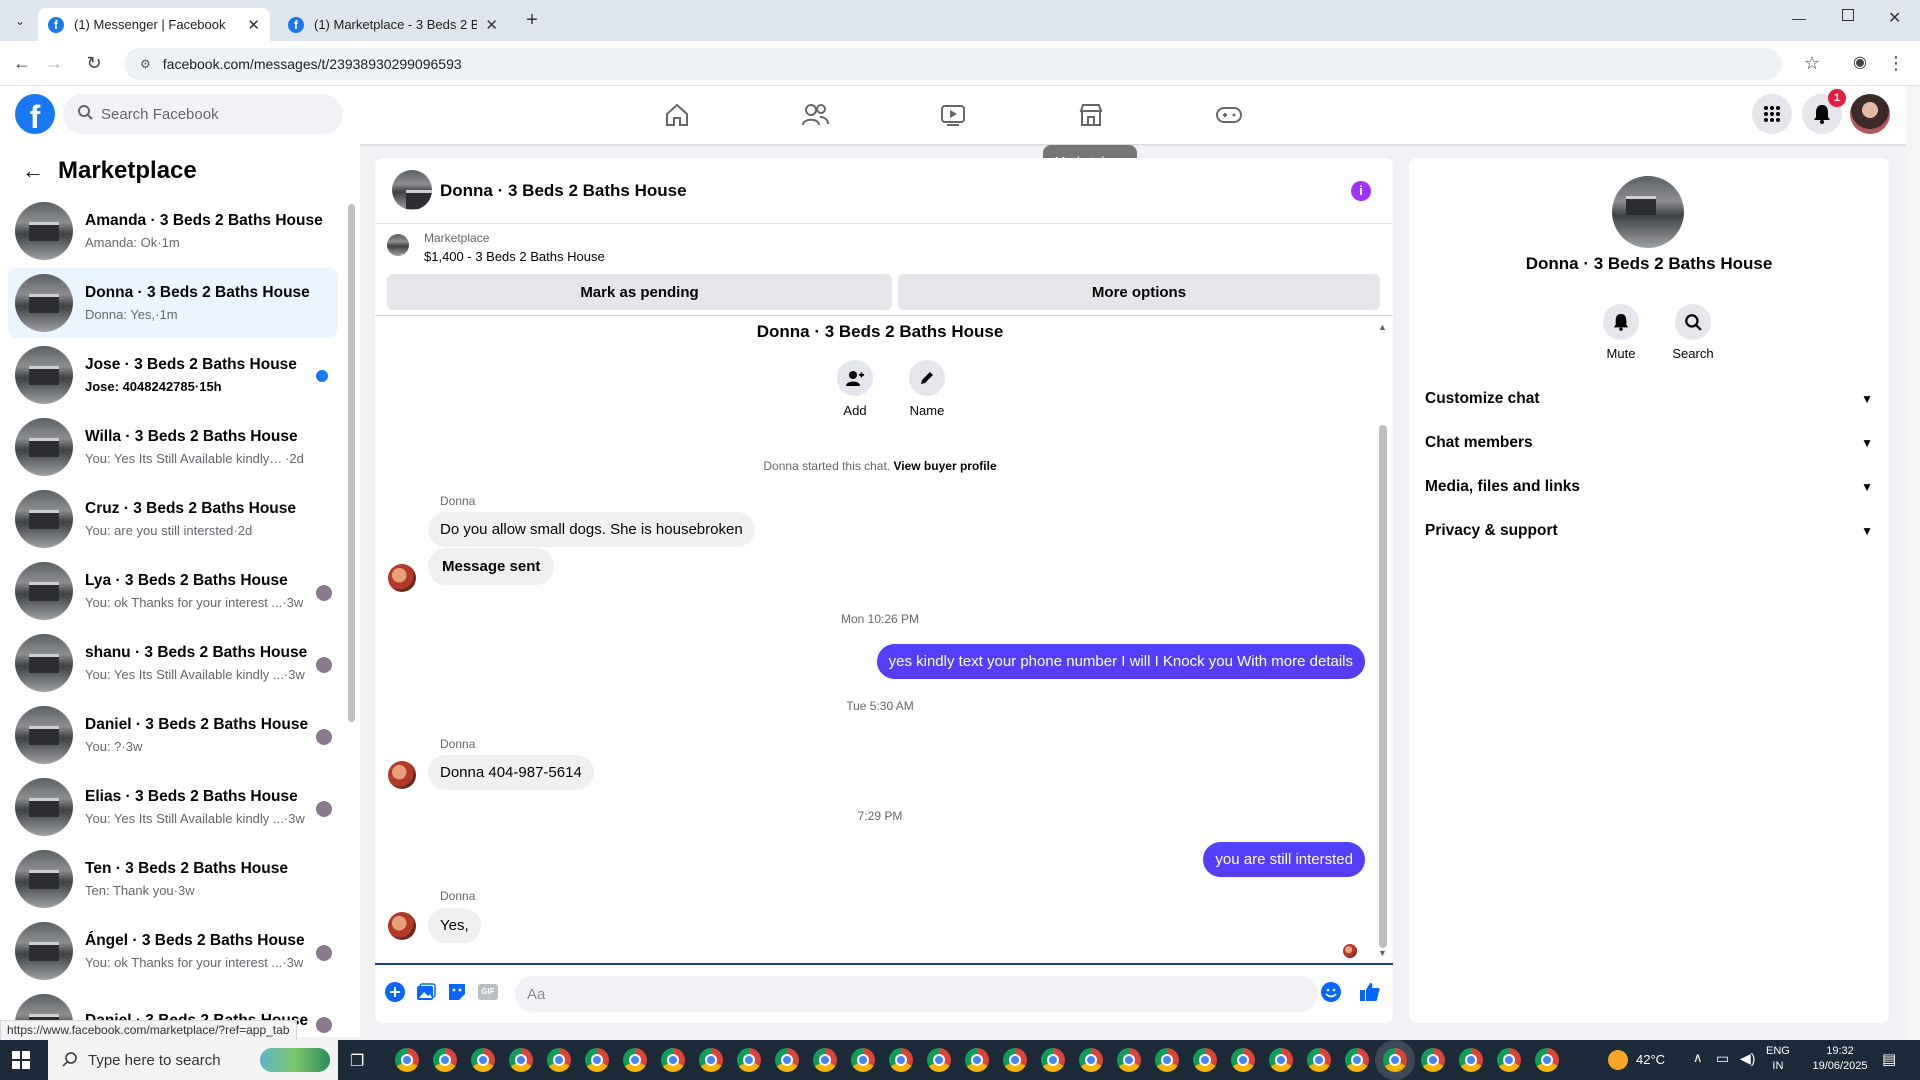 The image size is (1920, 1080). What do you see at coordinates (54, 63) in the screenshot?
I see `forward-icon: →` at bounding box center [54, 63].